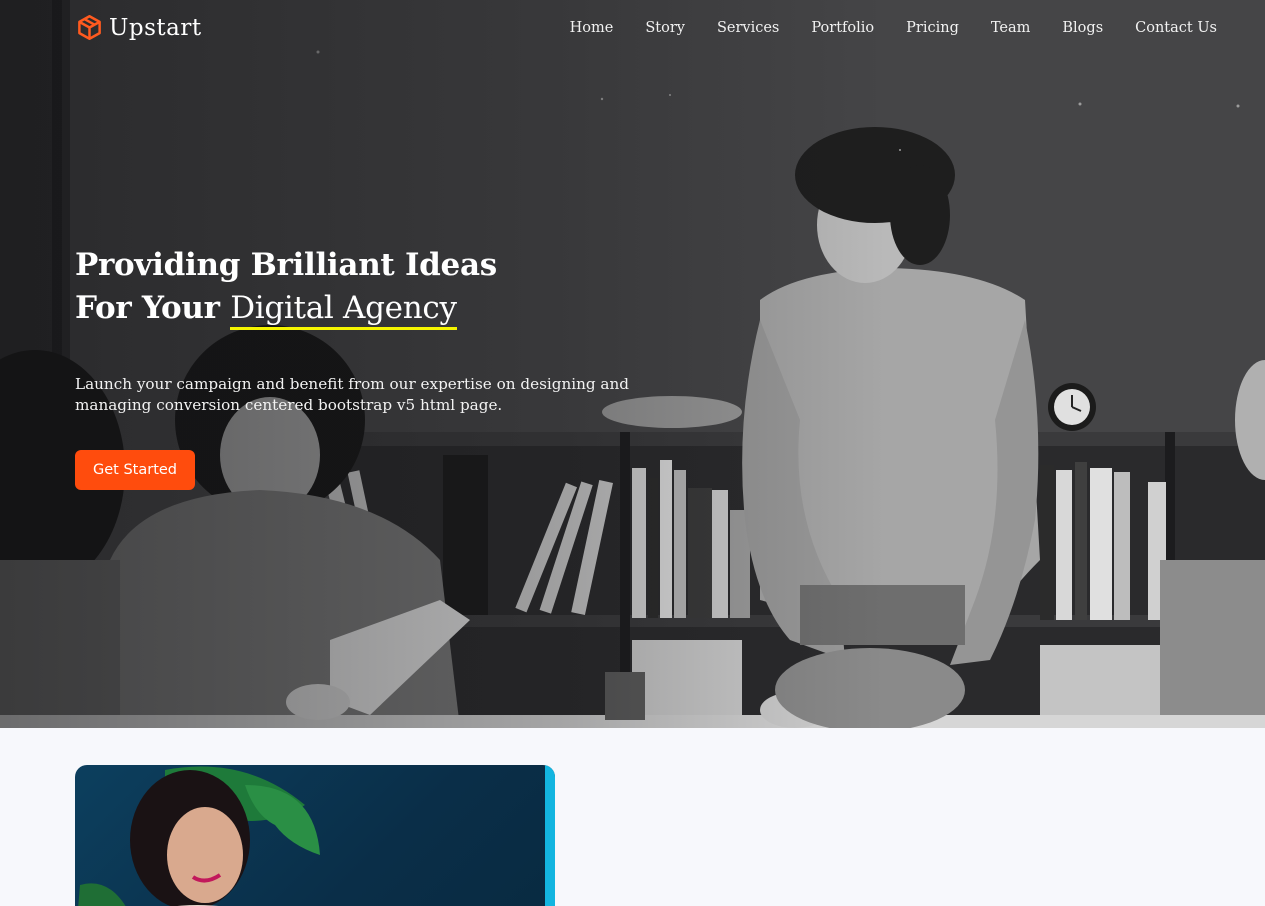  What do you see at coordinates (89, 27) in the screenshot?
I see `cube-logo-icon` at bounding box center [89, 27].